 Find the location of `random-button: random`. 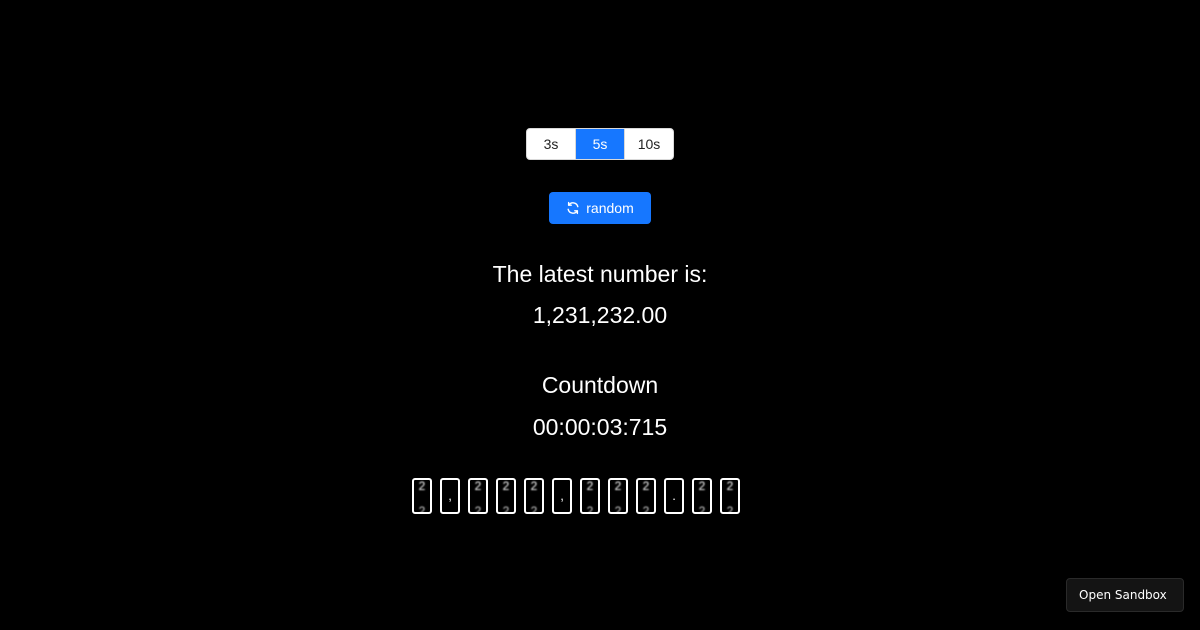

random-button: random is located at coordinates (600, 208).